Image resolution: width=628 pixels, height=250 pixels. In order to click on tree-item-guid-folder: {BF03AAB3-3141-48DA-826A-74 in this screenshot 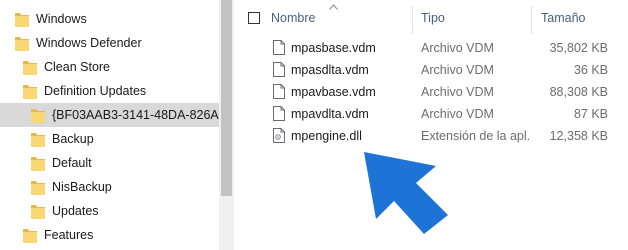, I will do `click(109, 115)`.